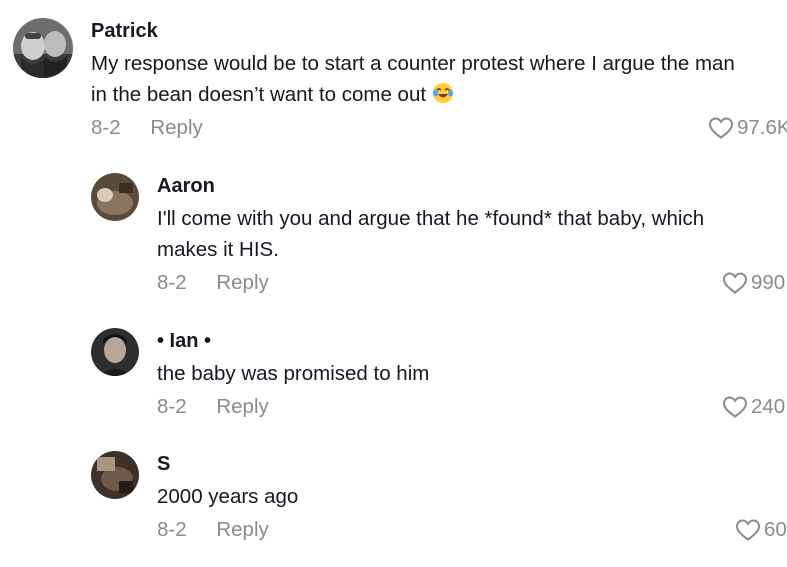  Describe the element at coordinates (259, 94) in the screenshot. I see `comment-text-line-content: in the bean doesn’t want to come out` at that location.